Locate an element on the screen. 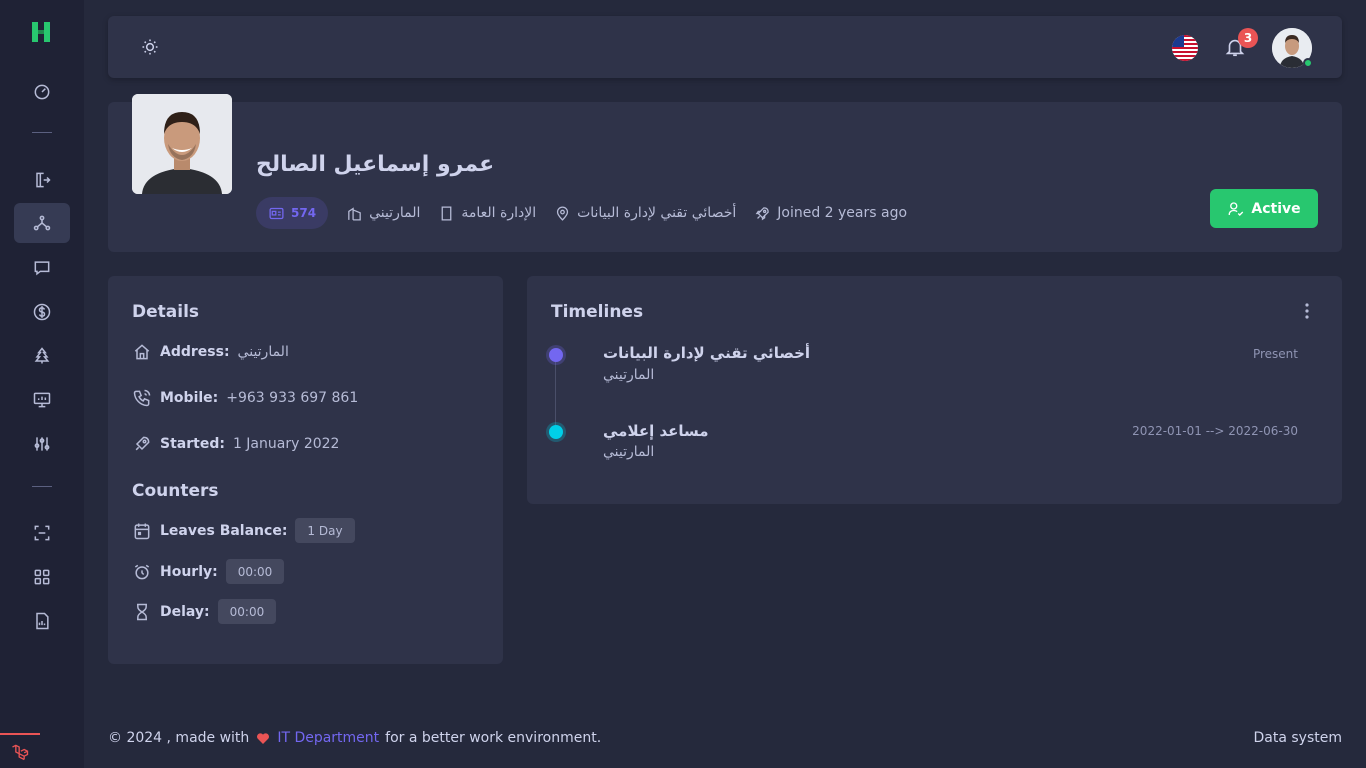 The height and width of the screenshot is (768, 1366). active-status-button: Active is located at coordinates (1264, 208).